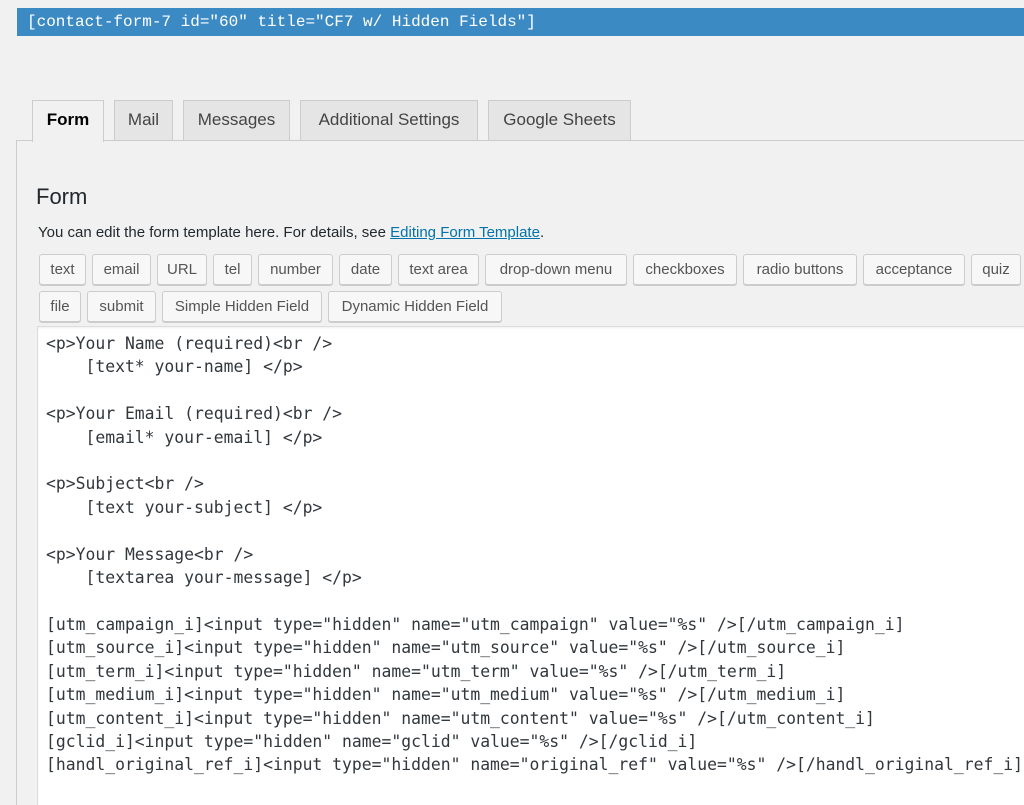  What do you see at coordinates (182, 269) in the screenshot?
I see `tag-url-button: URL` at bounding box center [182, 269].